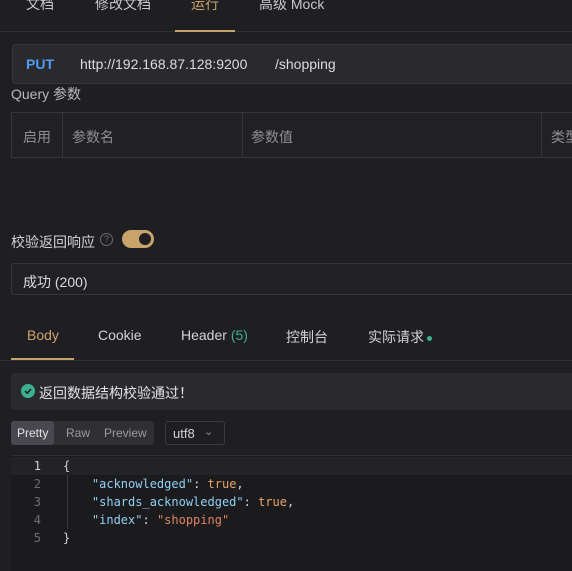 The height and width of the screenshot is (571, 572). Describe the element at coordinates (123, 7) in the screenshot. I see `tab-edit-docs: 修改文档` at that location.